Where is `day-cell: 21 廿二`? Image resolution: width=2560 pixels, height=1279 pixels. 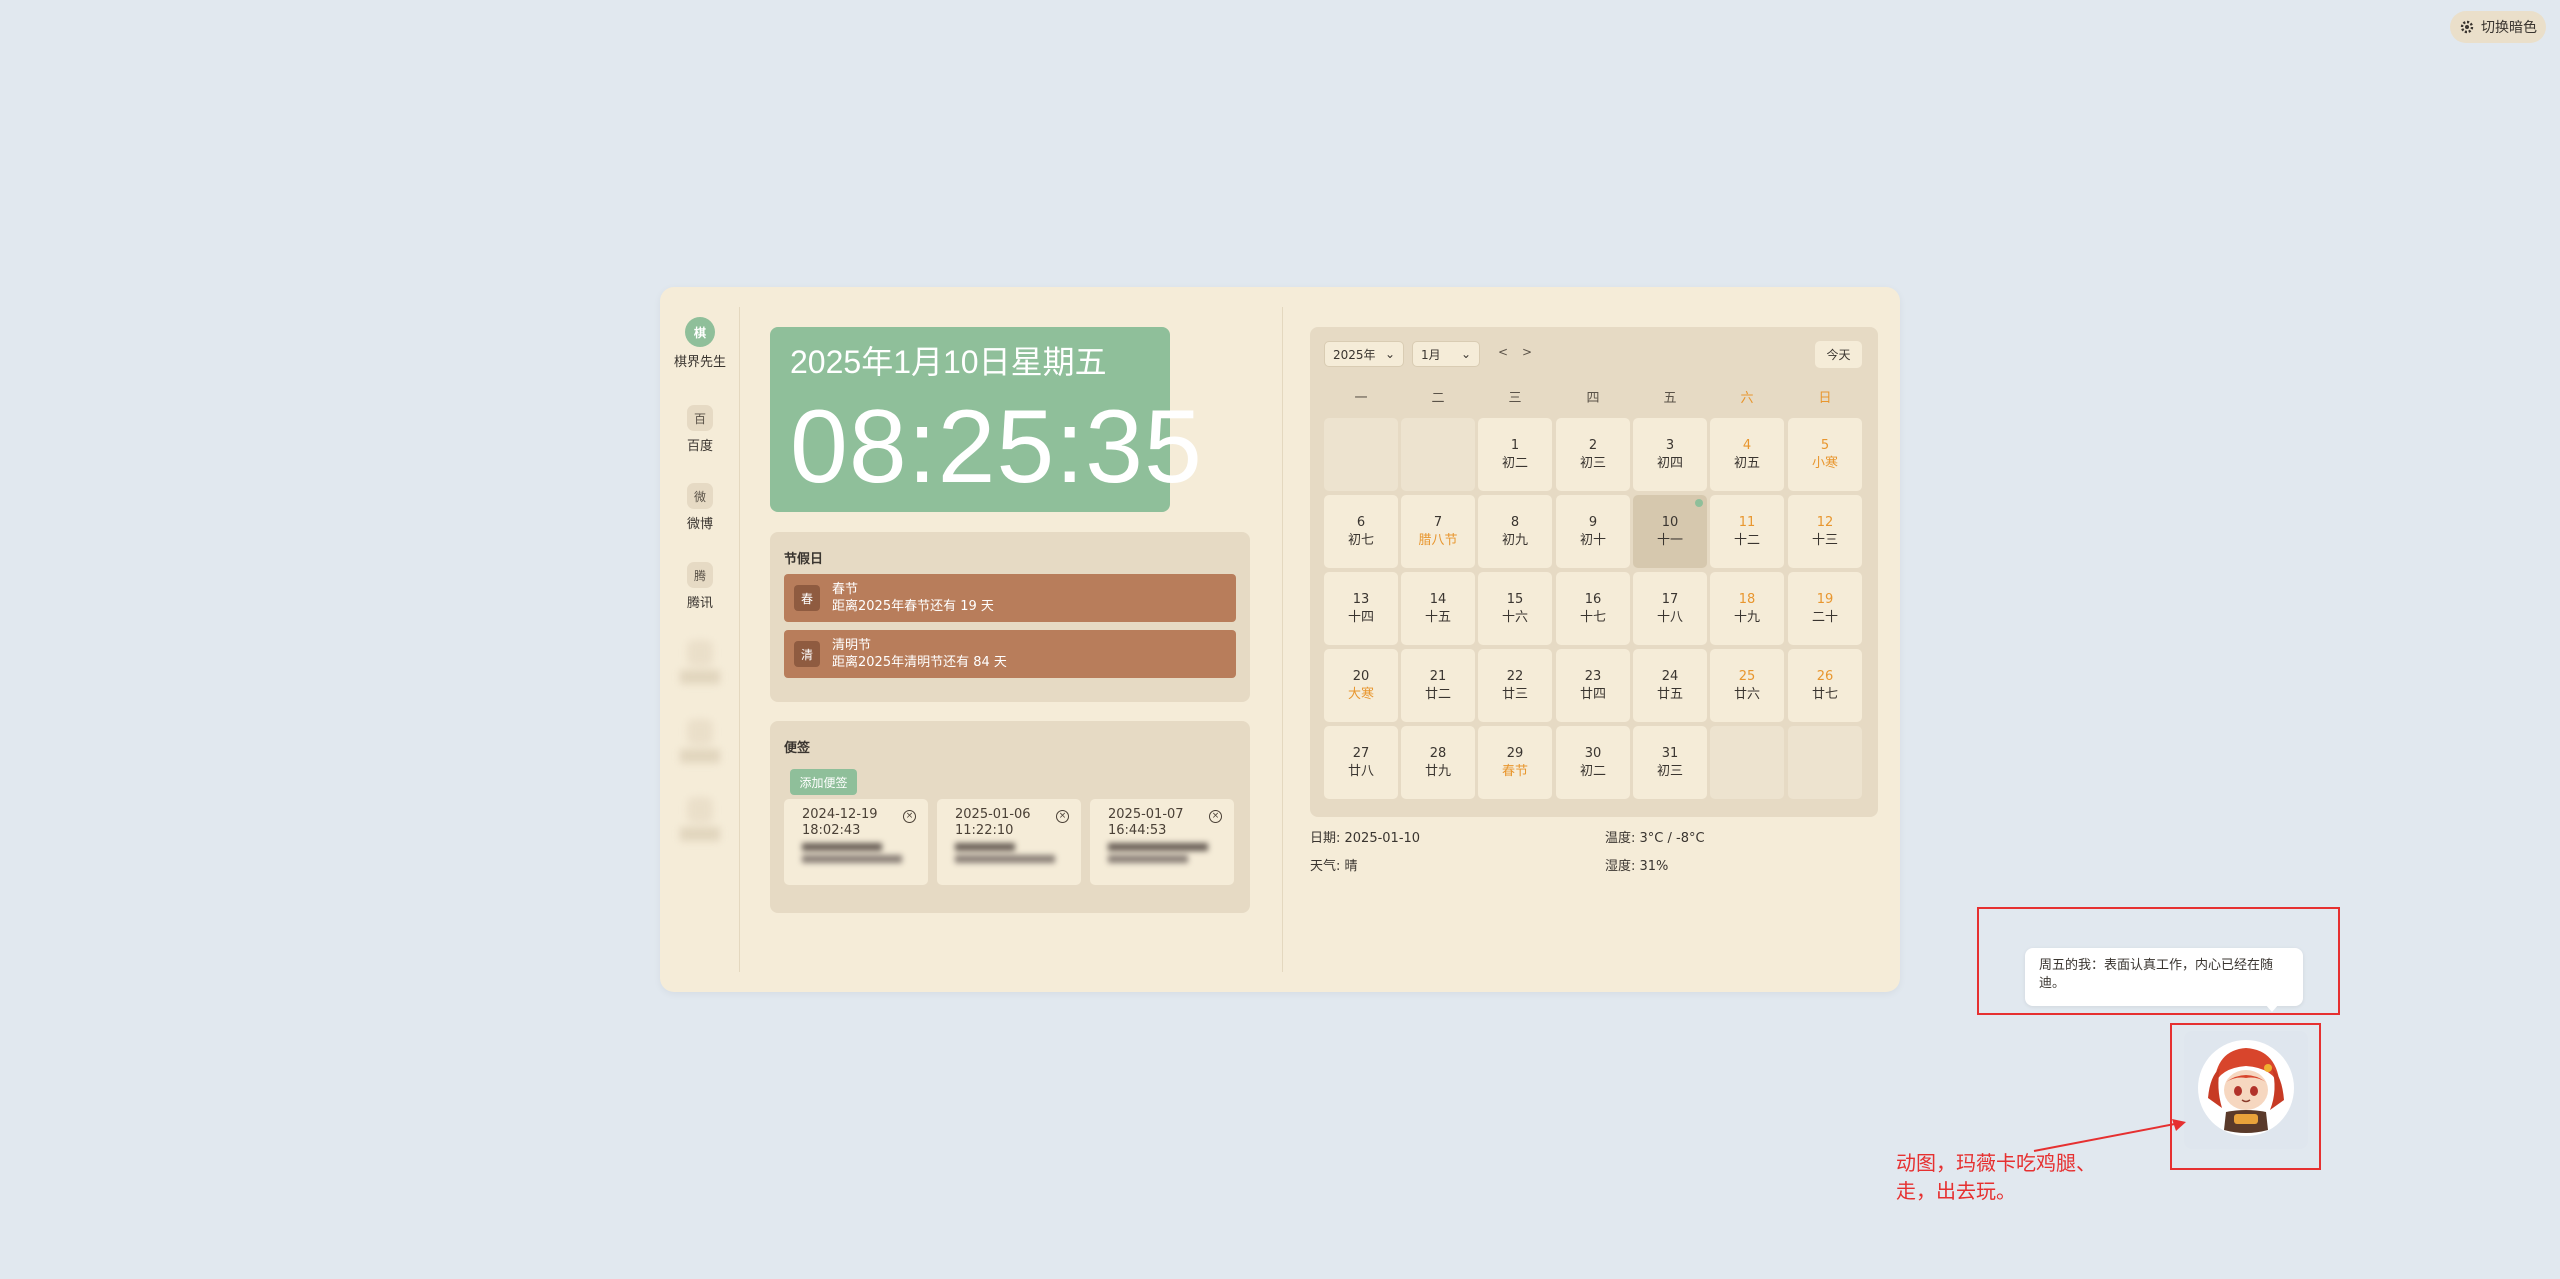 day-cell: 21 廿二 is located at coordinates (1438, 685).